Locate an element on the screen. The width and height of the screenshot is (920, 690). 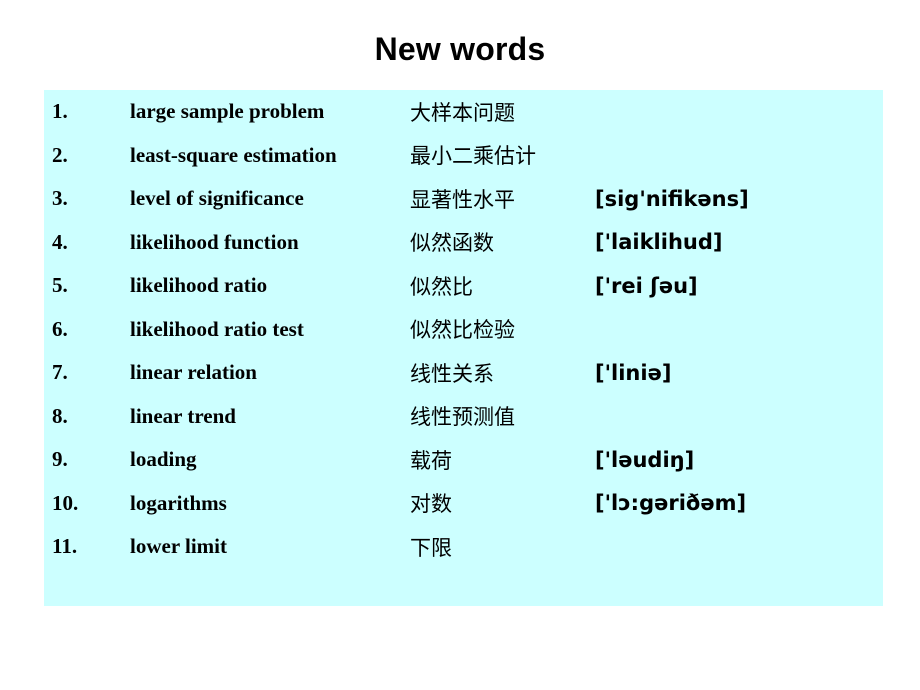
row-term: likelihood function is located at coordinates (214, 241).